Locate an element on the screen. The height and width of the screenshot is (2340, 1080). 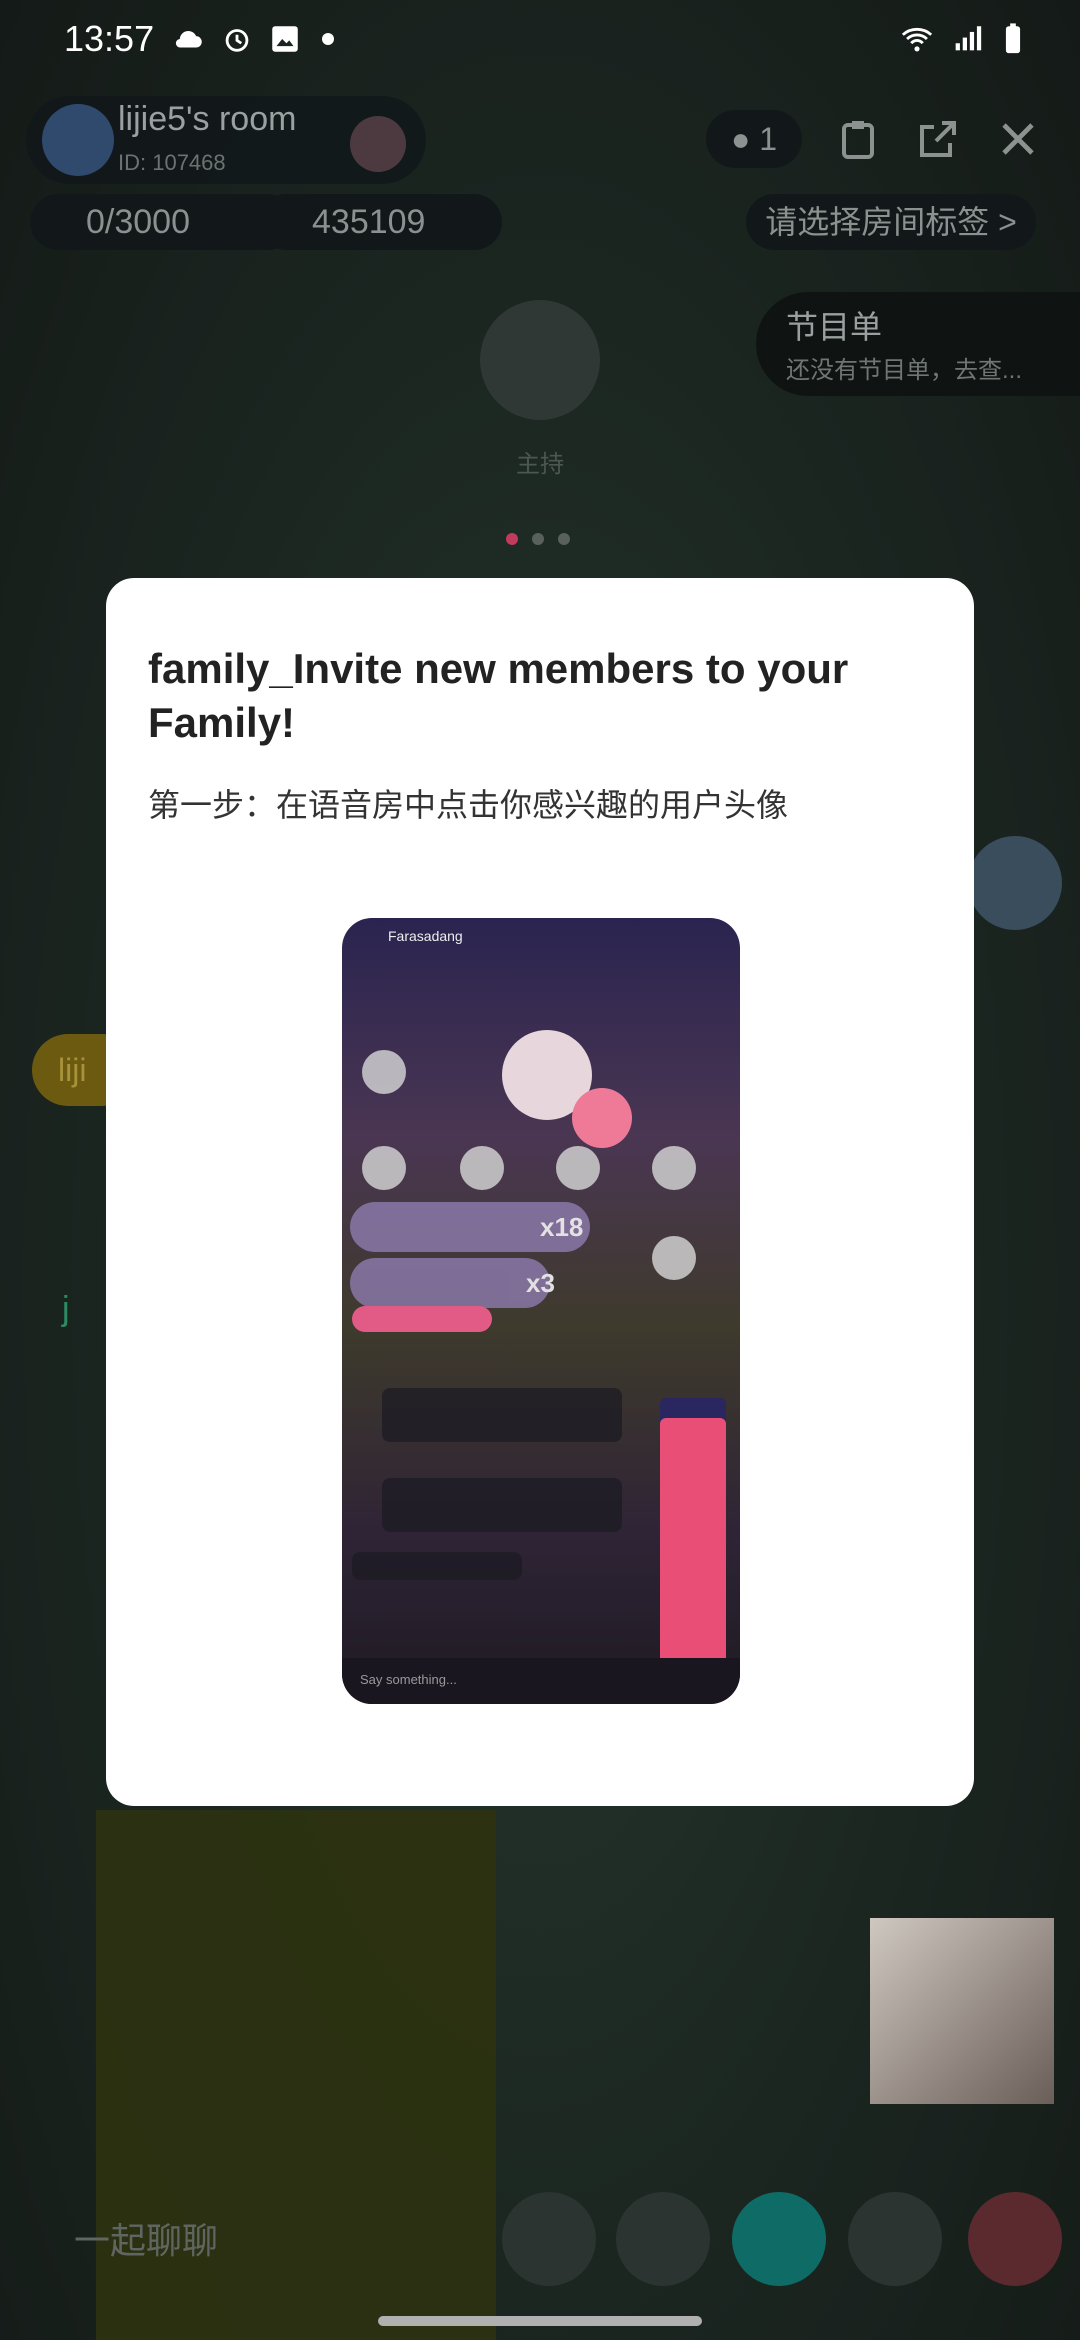
cloud-icon is located at coordinates (188, 39).